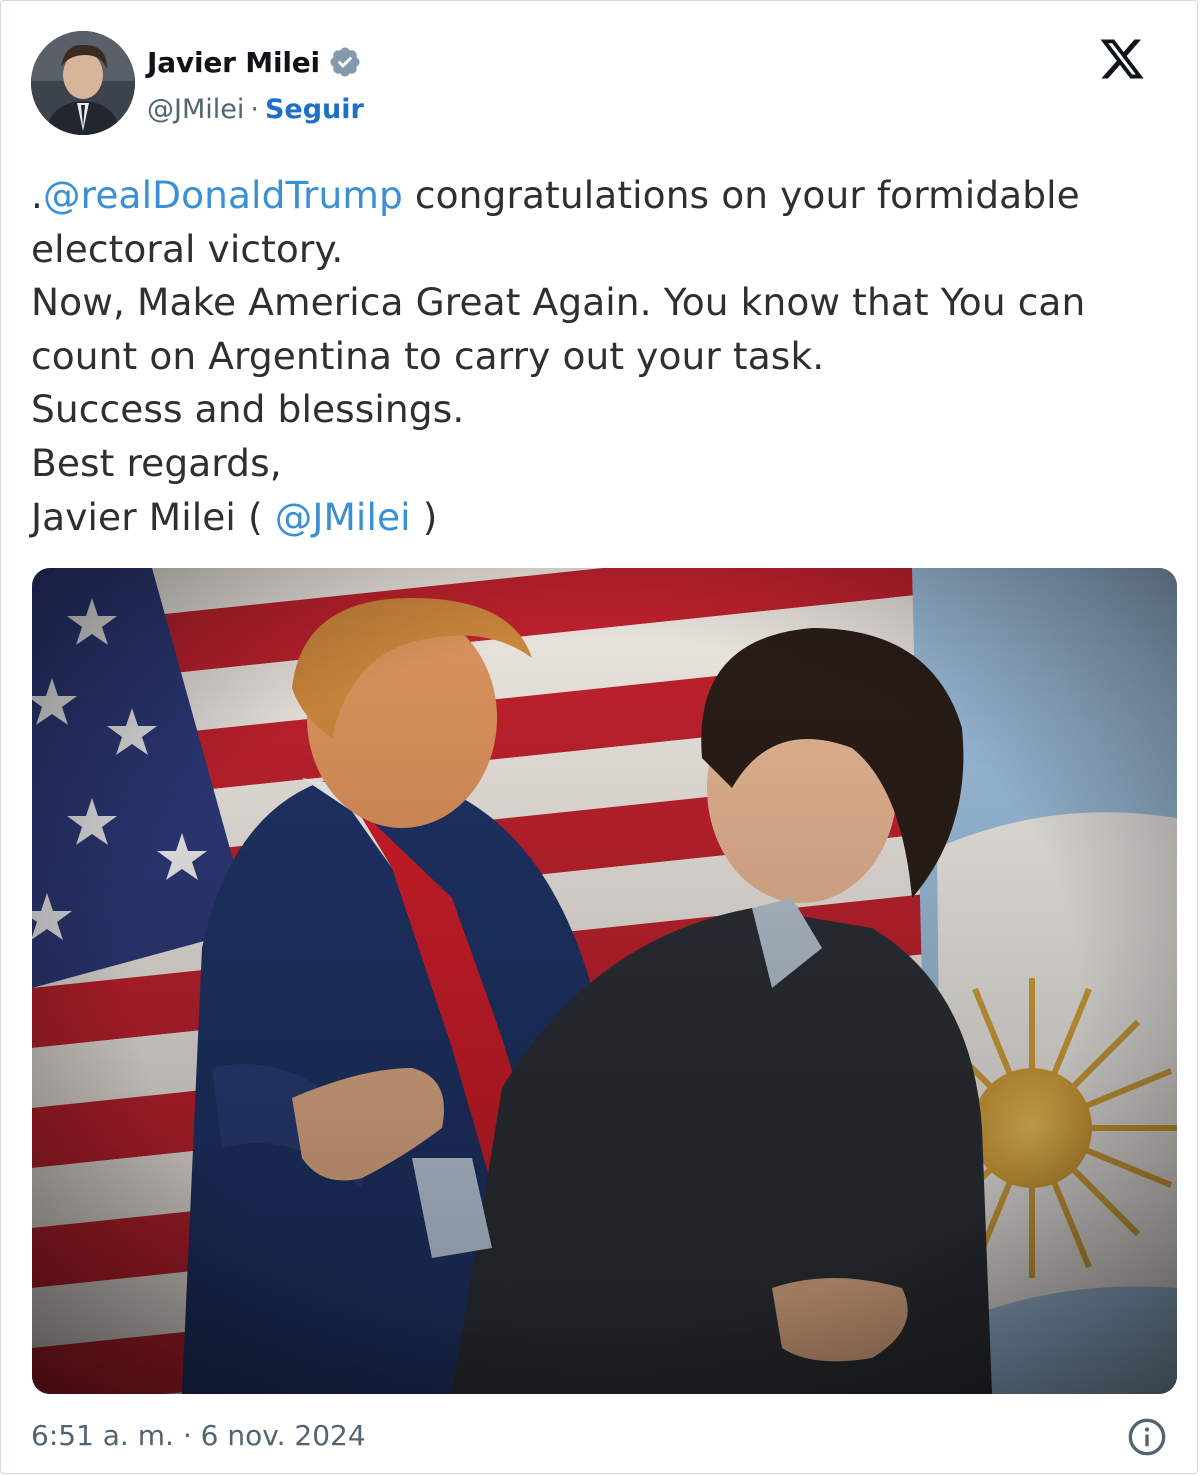 The height and width of the screenshot is (1476, 1200). Describe the element at coordinates (1147, 1437) in the screenshot. I see `info-icon` at that location.